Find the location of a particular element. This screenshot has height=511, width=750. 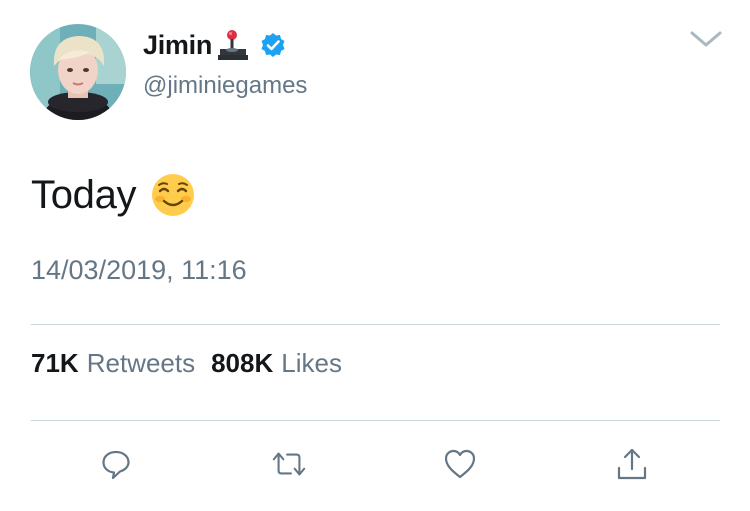

avatar-image is located at coordinates (78, 72).